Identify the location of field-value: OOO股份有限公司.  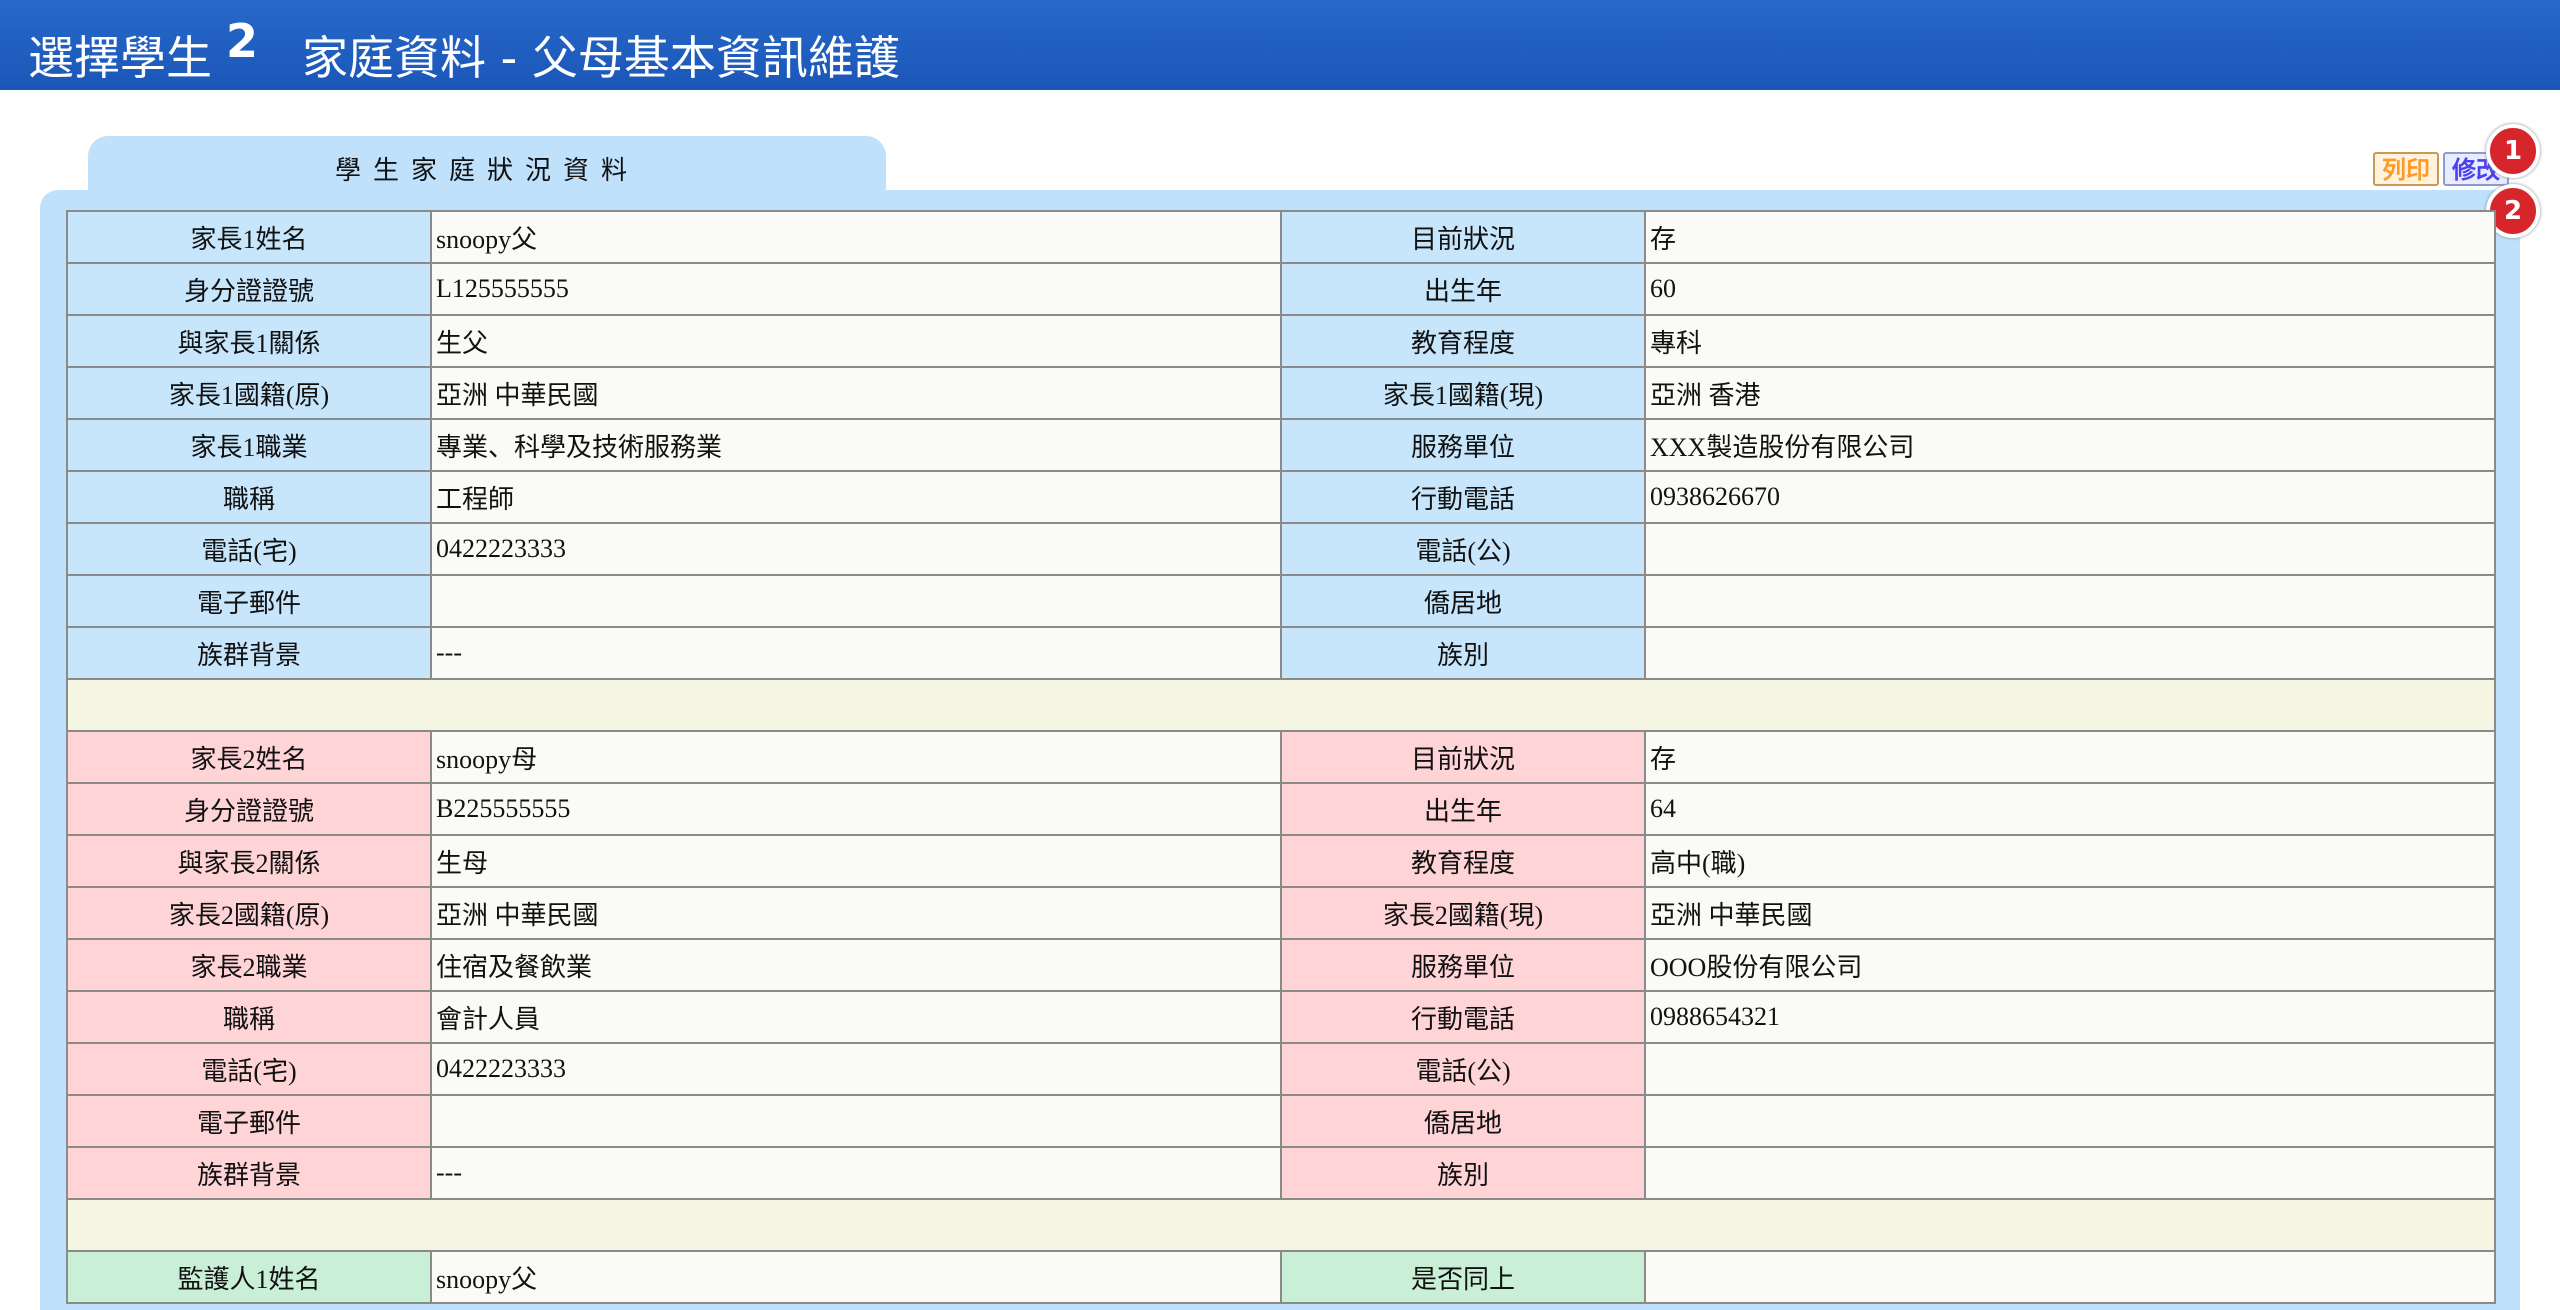
(2070, 965).